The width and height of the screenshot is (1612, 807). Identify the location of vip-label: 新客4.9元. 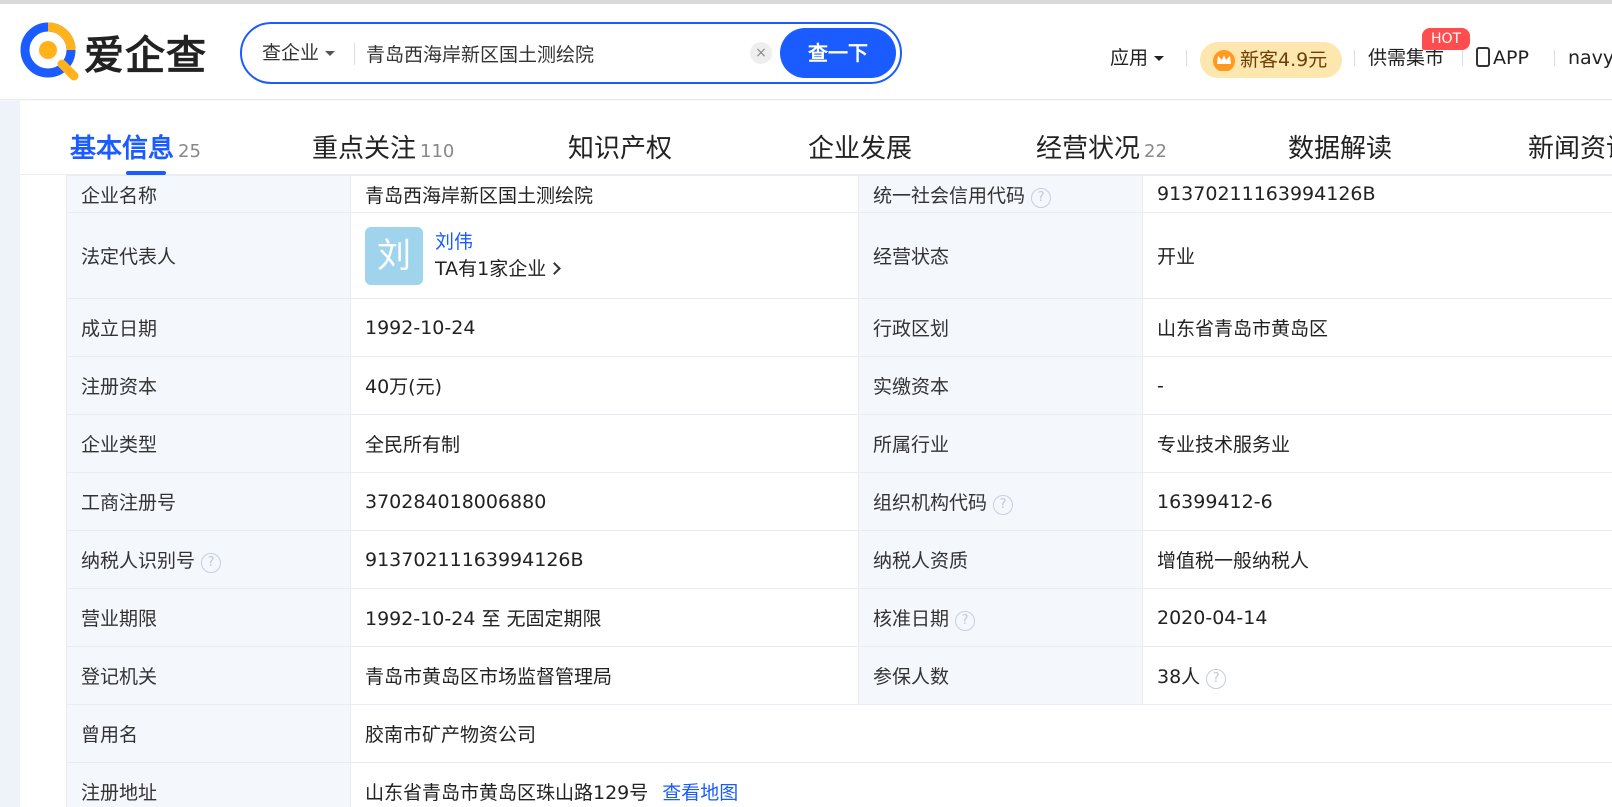
(1284, 60).